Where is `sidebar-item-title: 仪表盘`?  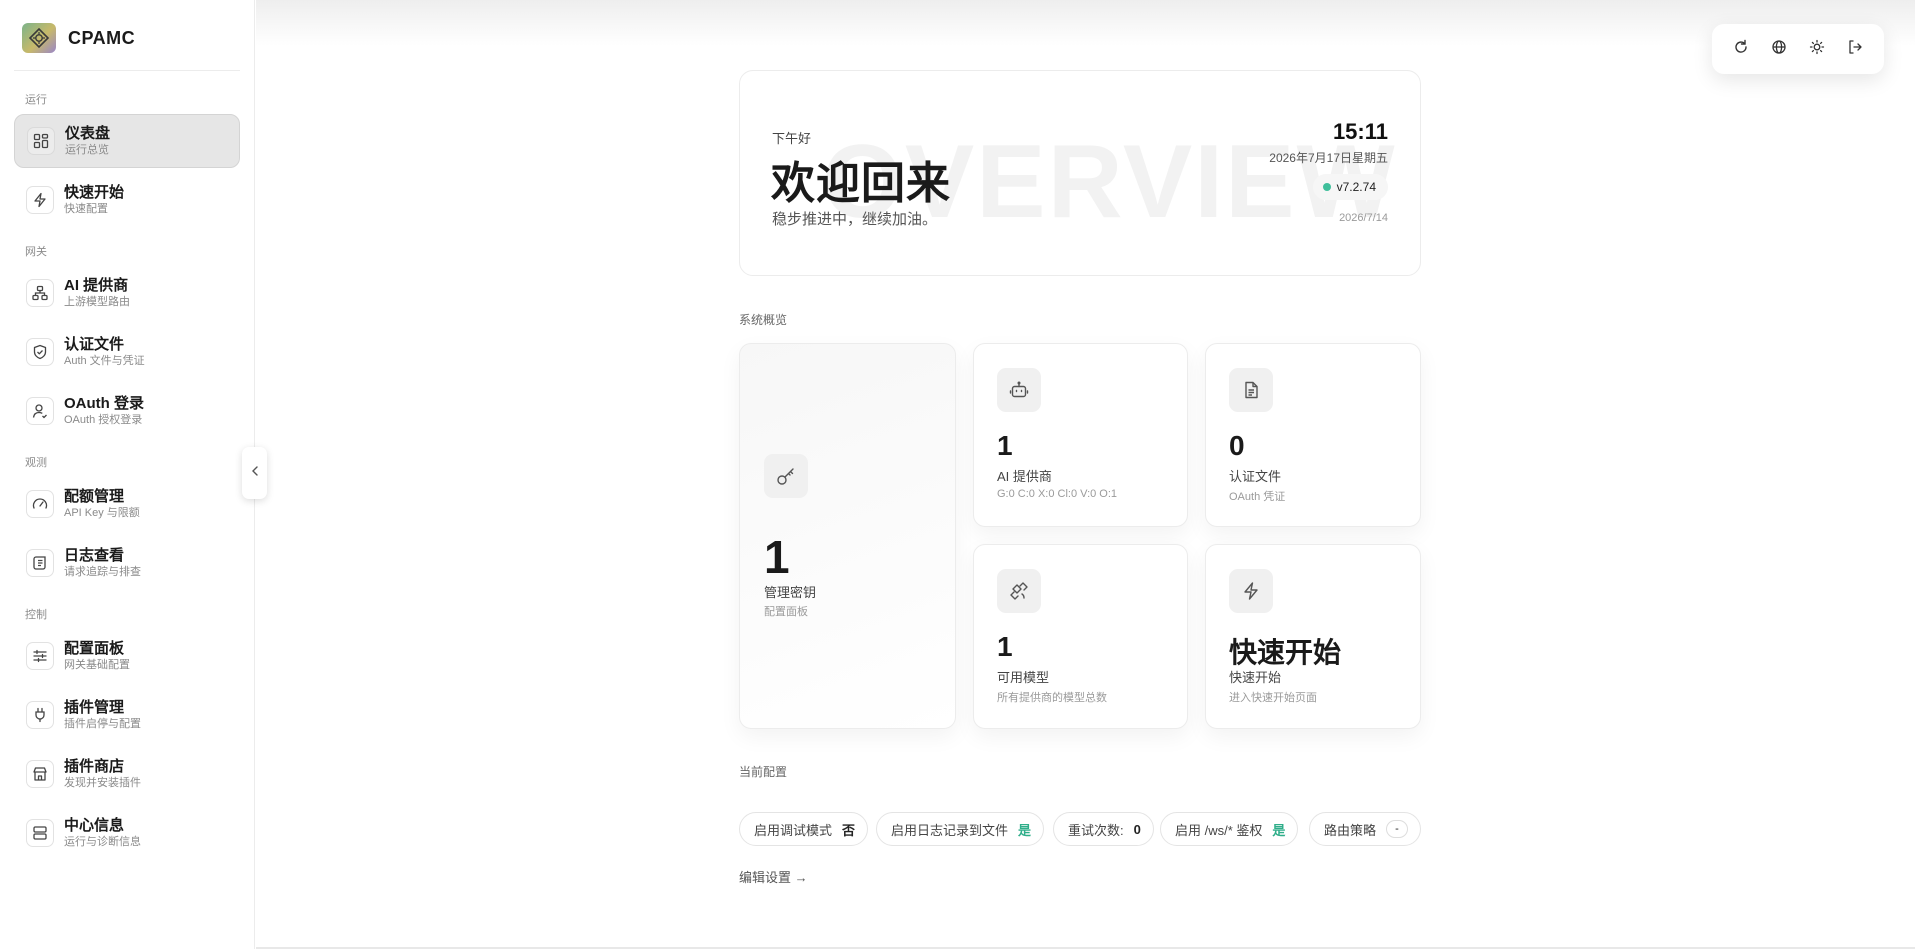
sidebar-item-title: 仪表盘 is located at coordinates (88, 133).